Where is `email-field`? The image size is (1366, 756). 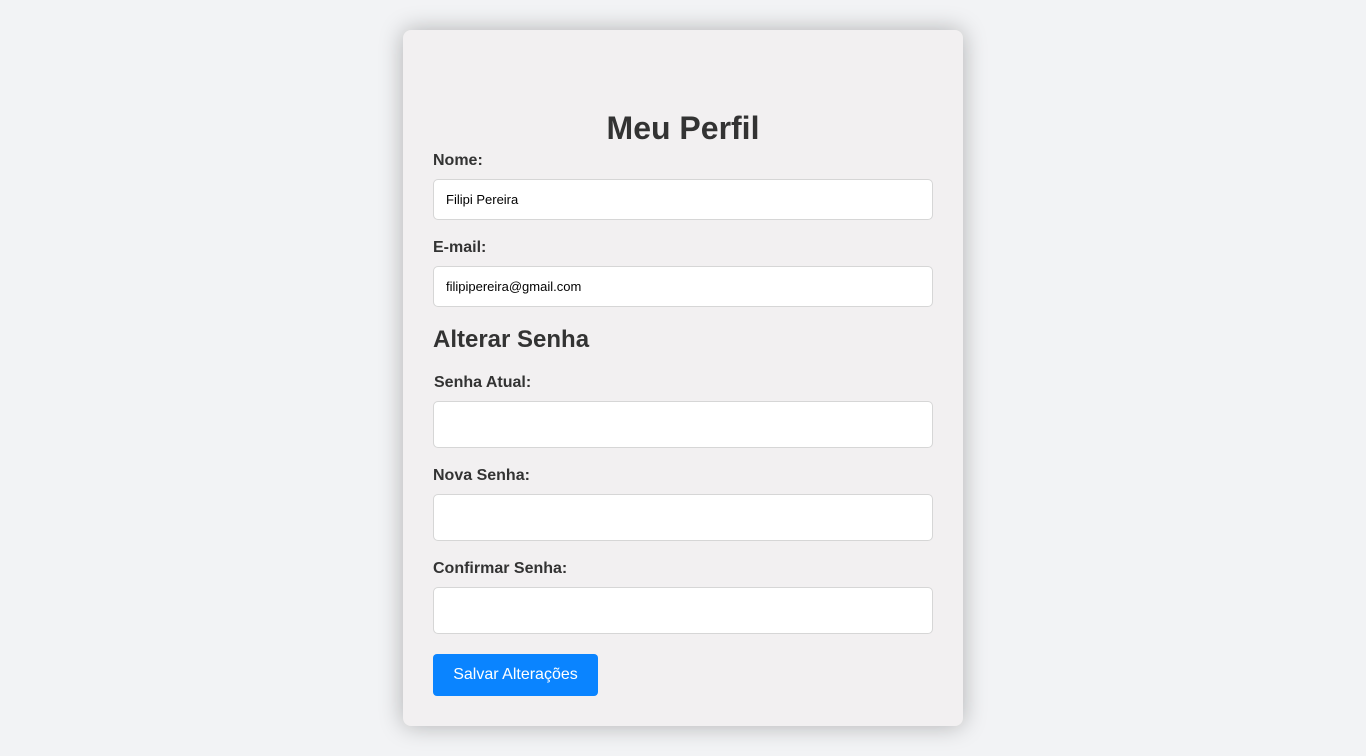 email-field is located at coordinates (683, 286).